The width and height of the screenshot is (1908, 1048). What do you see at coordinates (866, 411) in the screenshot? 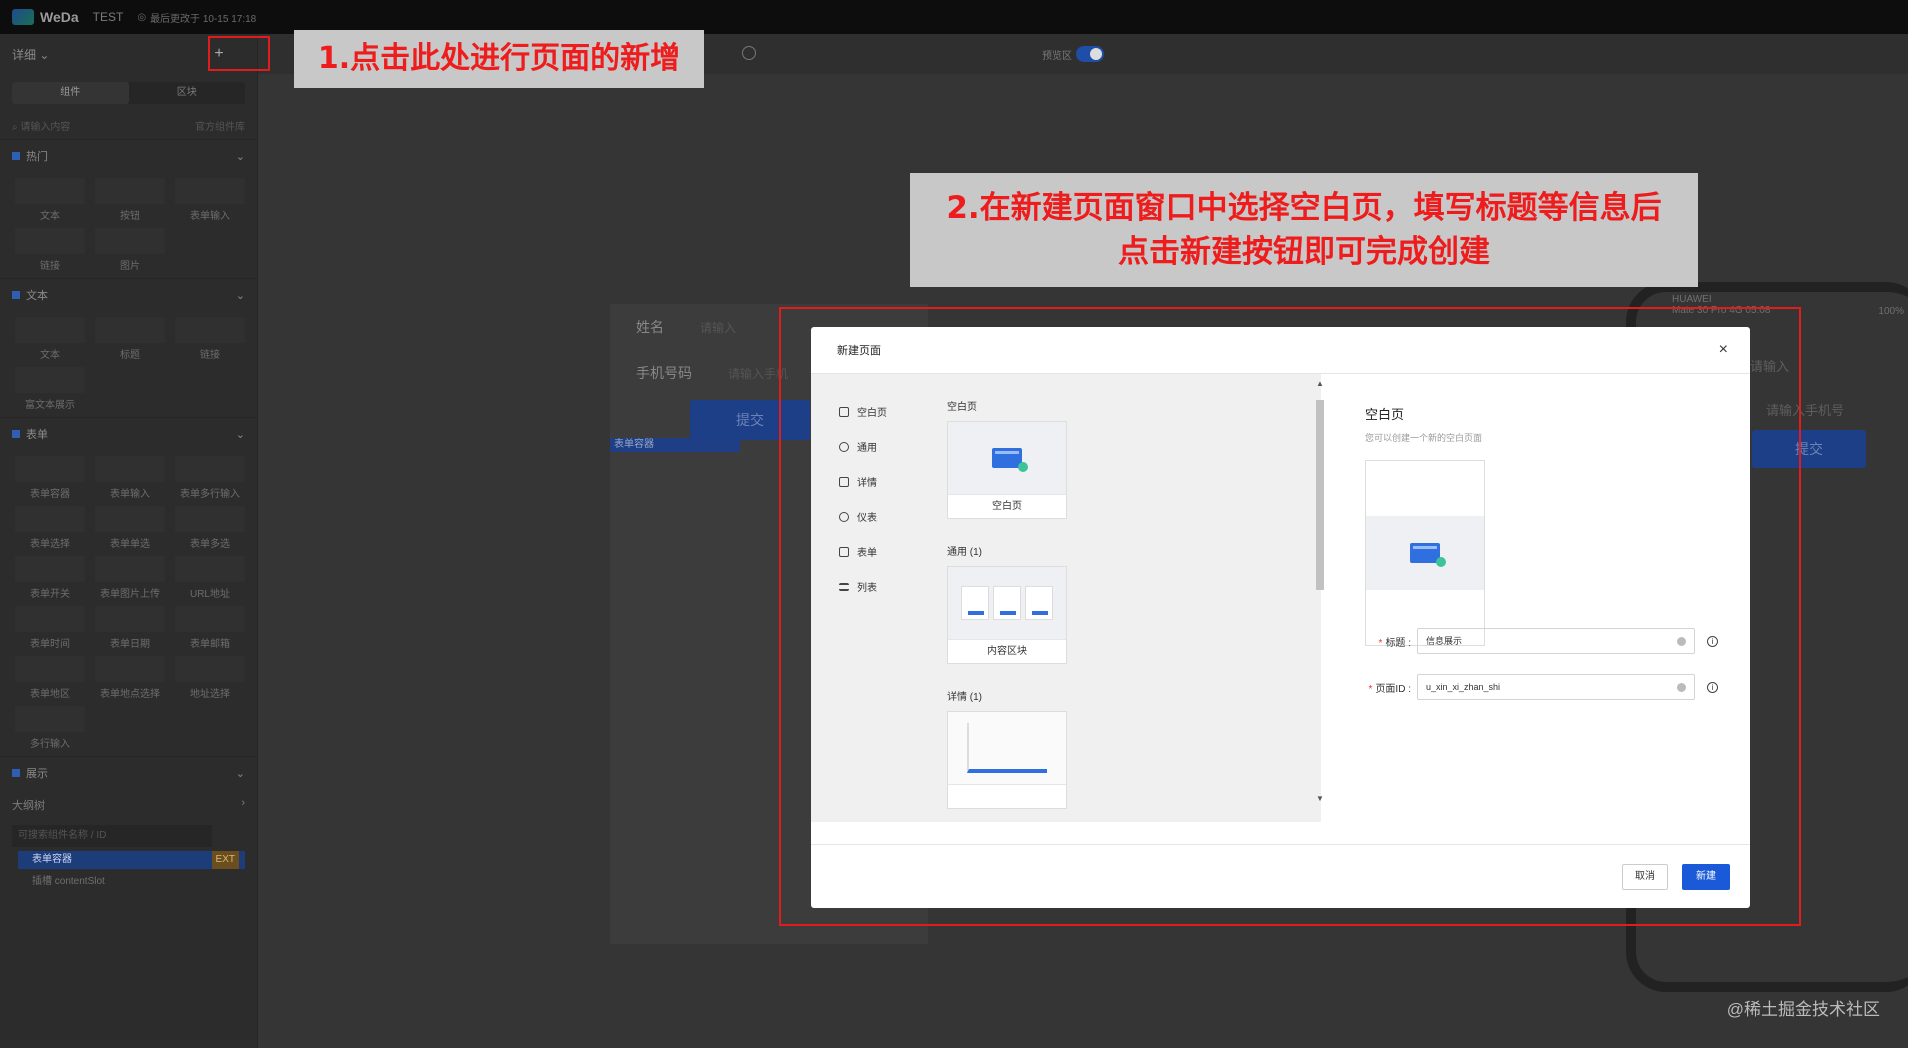
I see `category-blank: 空白页` at bounding box center [866, 411].